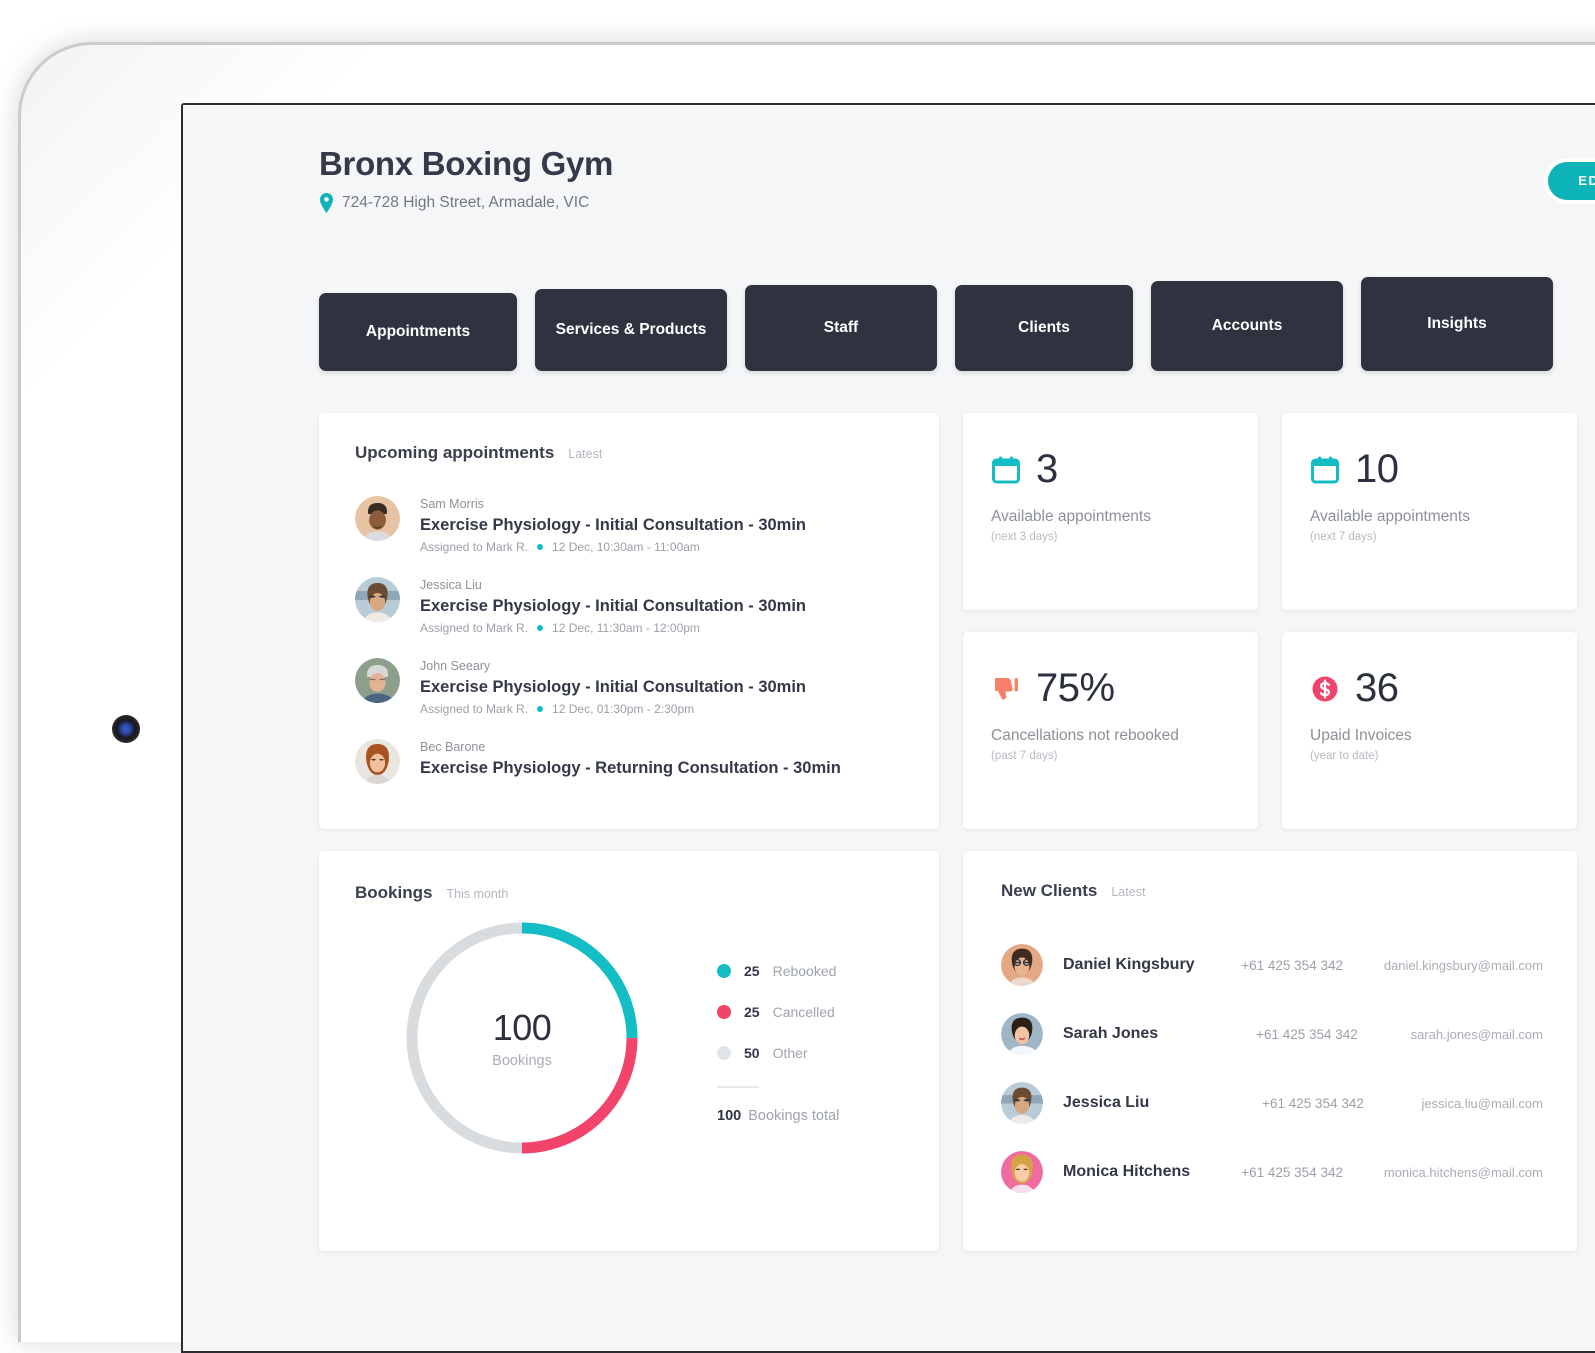  What do you see at coordinates (794, 1116) in the screenshot?
I see `legend-total-label: Bookings total` at bounding box center [794, 1116].